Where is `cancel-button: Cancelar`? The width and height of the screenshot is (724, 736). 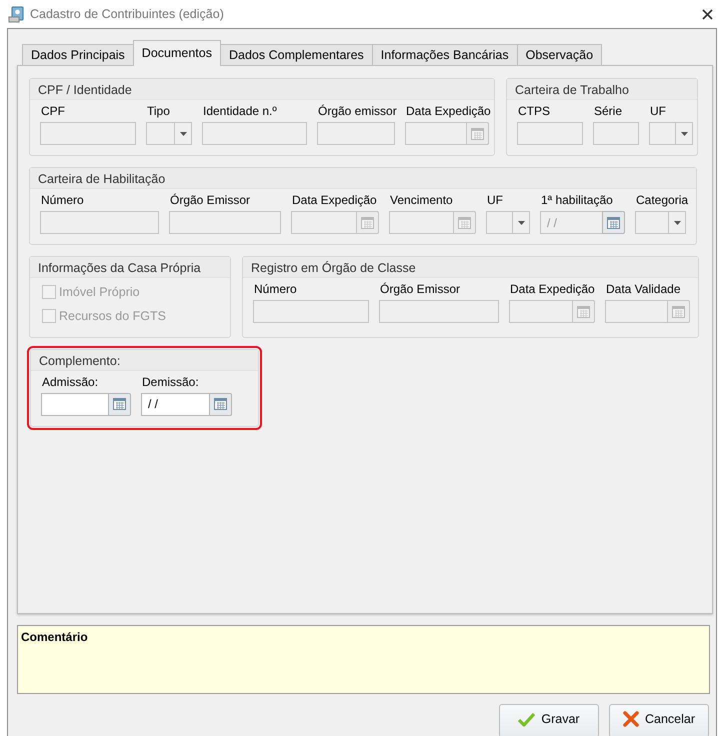
cancel-button: Cancelar is located at coordinates (659, 720).